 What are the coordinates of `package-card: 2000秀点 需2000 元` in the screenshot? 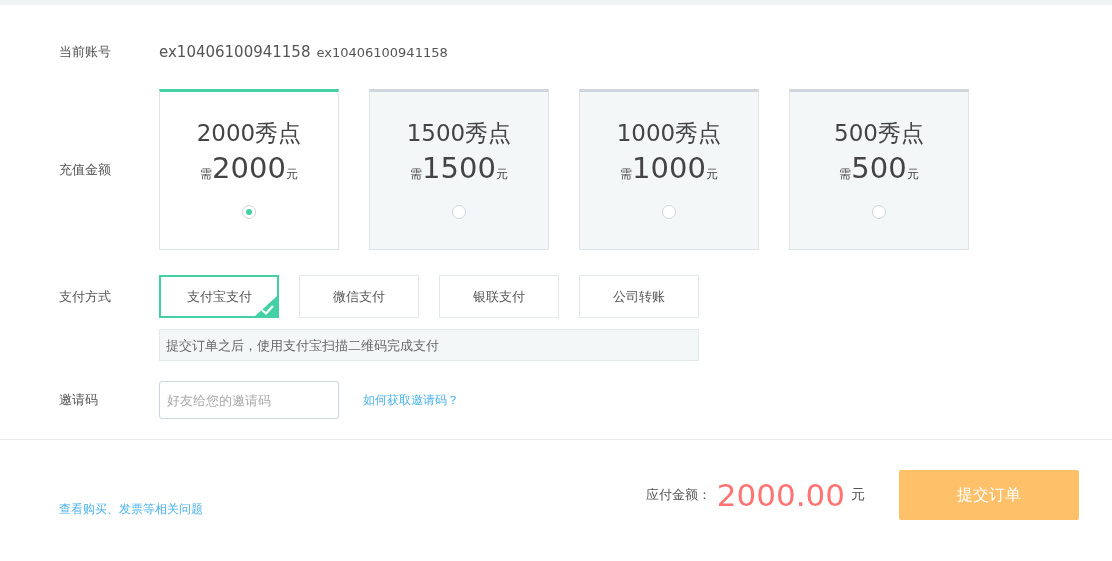 It's located at (249, 169).